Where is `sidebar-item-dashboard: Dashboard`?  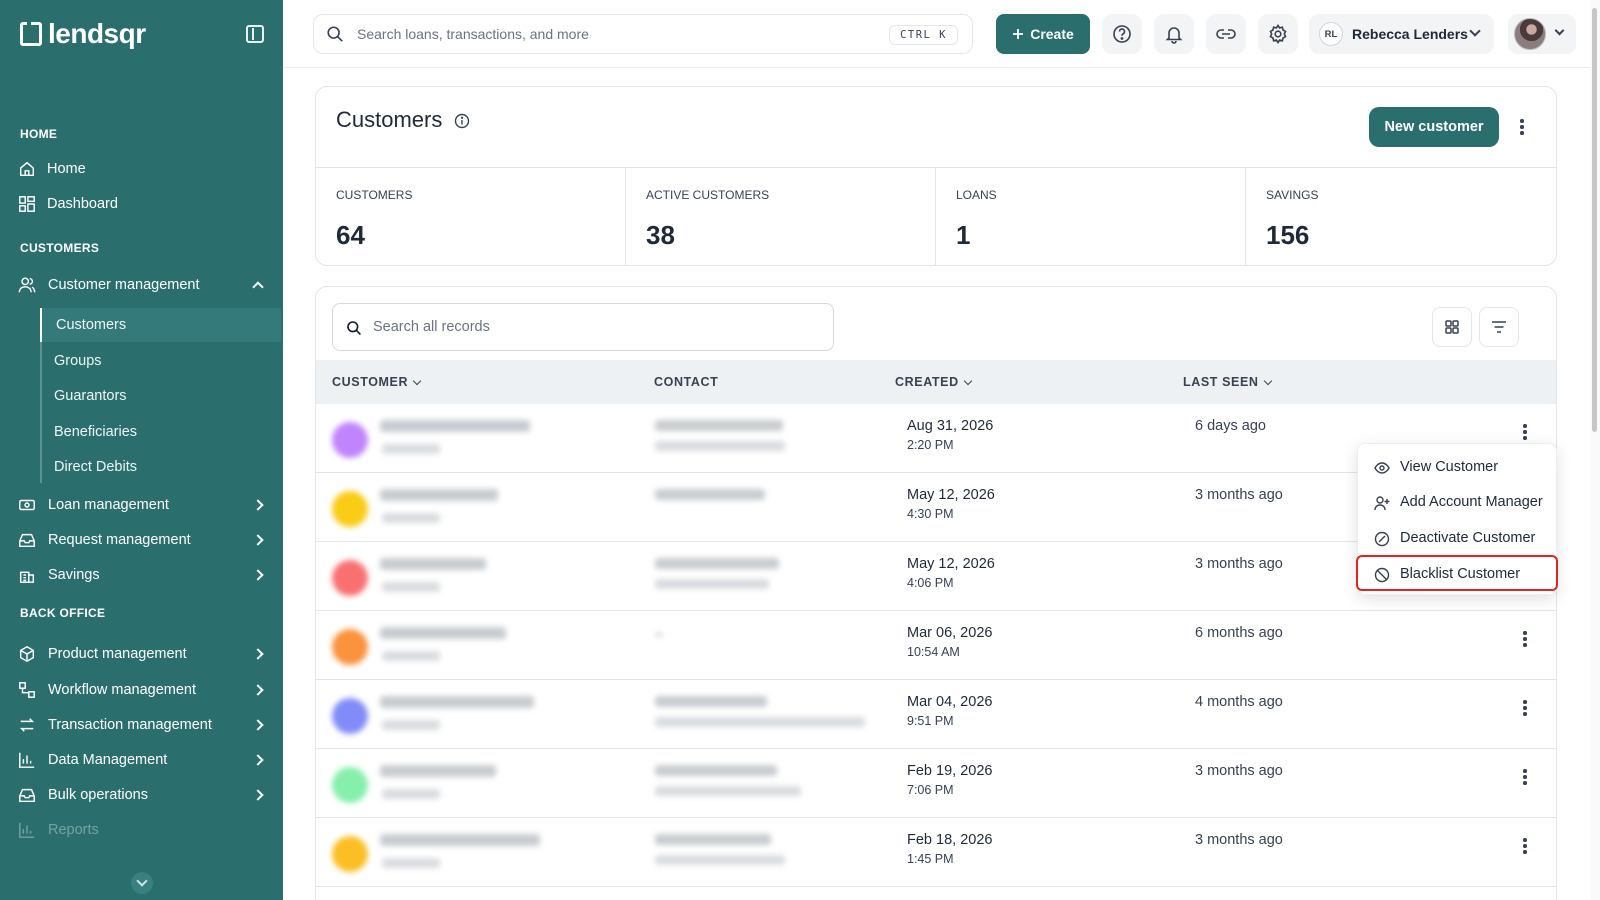
sidebar-item-dashboard: Dashboard is located at coordinates (141, 204).